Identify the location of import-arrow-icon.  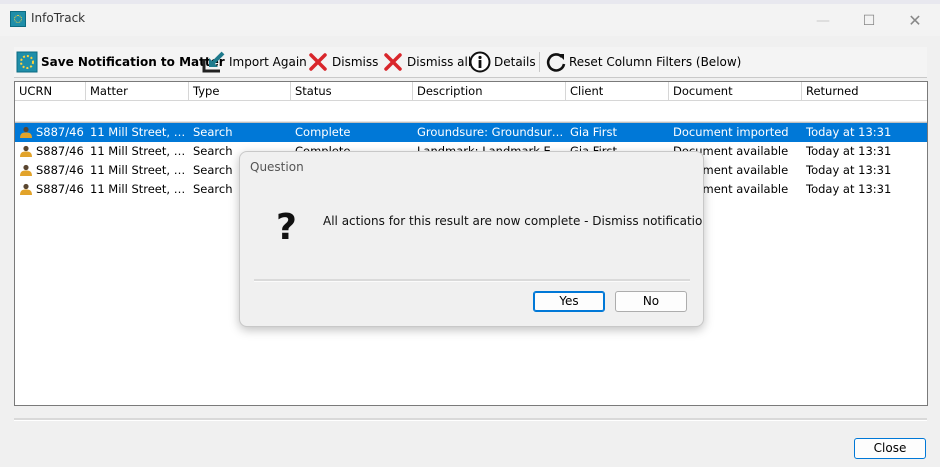
(213, 62).